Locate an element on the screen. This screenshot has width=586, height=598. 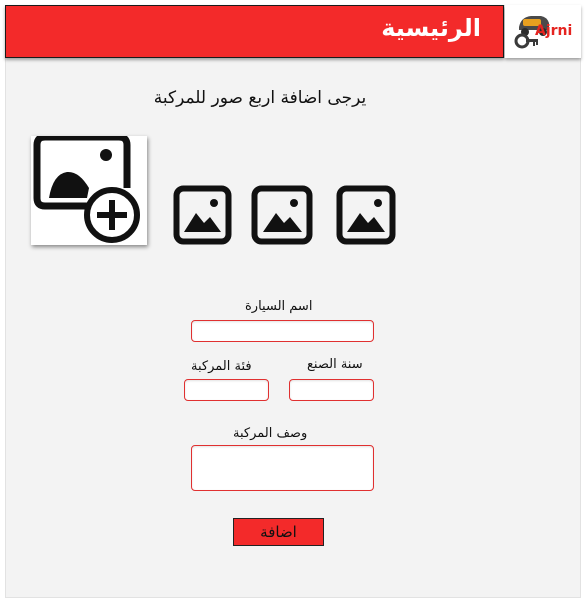
vehicle-description-input is located at coordinates (282, 468).